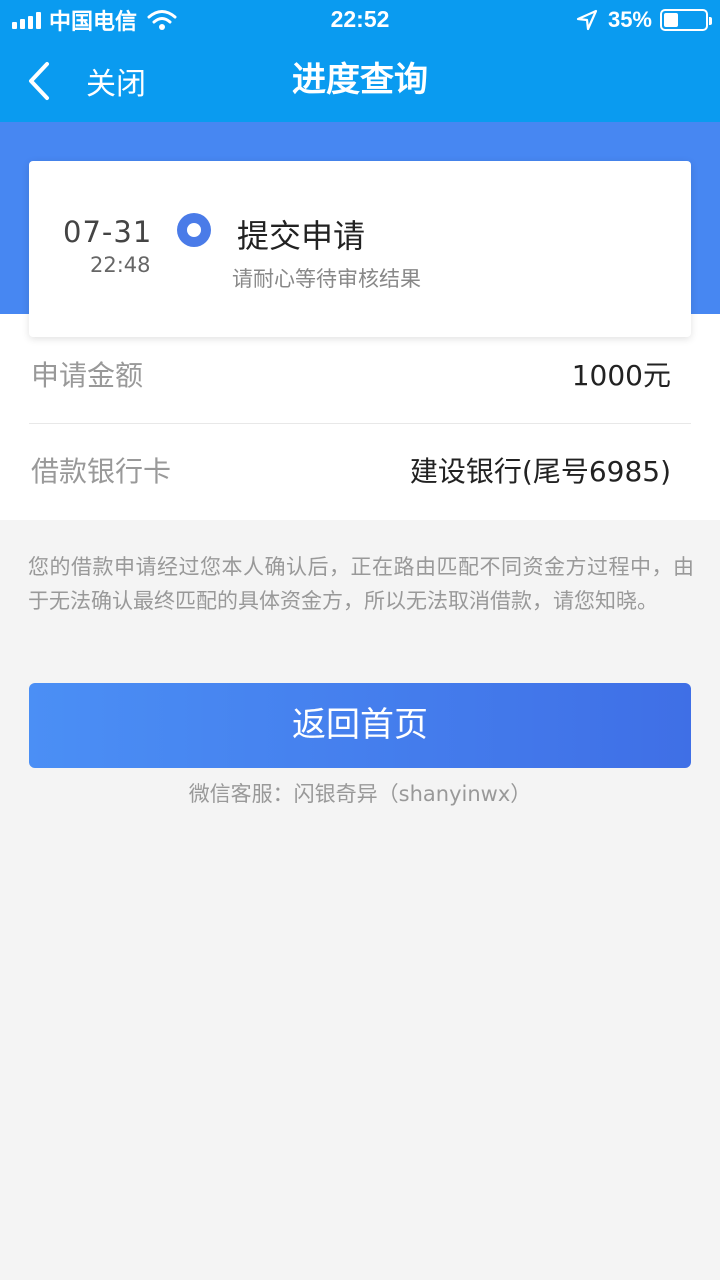 The height and width of the screenshot is (1280, 720). What do you see at coordinates (686, 20) in the screenshot?
I see `battery-icon` at bounding box center [686, 20].